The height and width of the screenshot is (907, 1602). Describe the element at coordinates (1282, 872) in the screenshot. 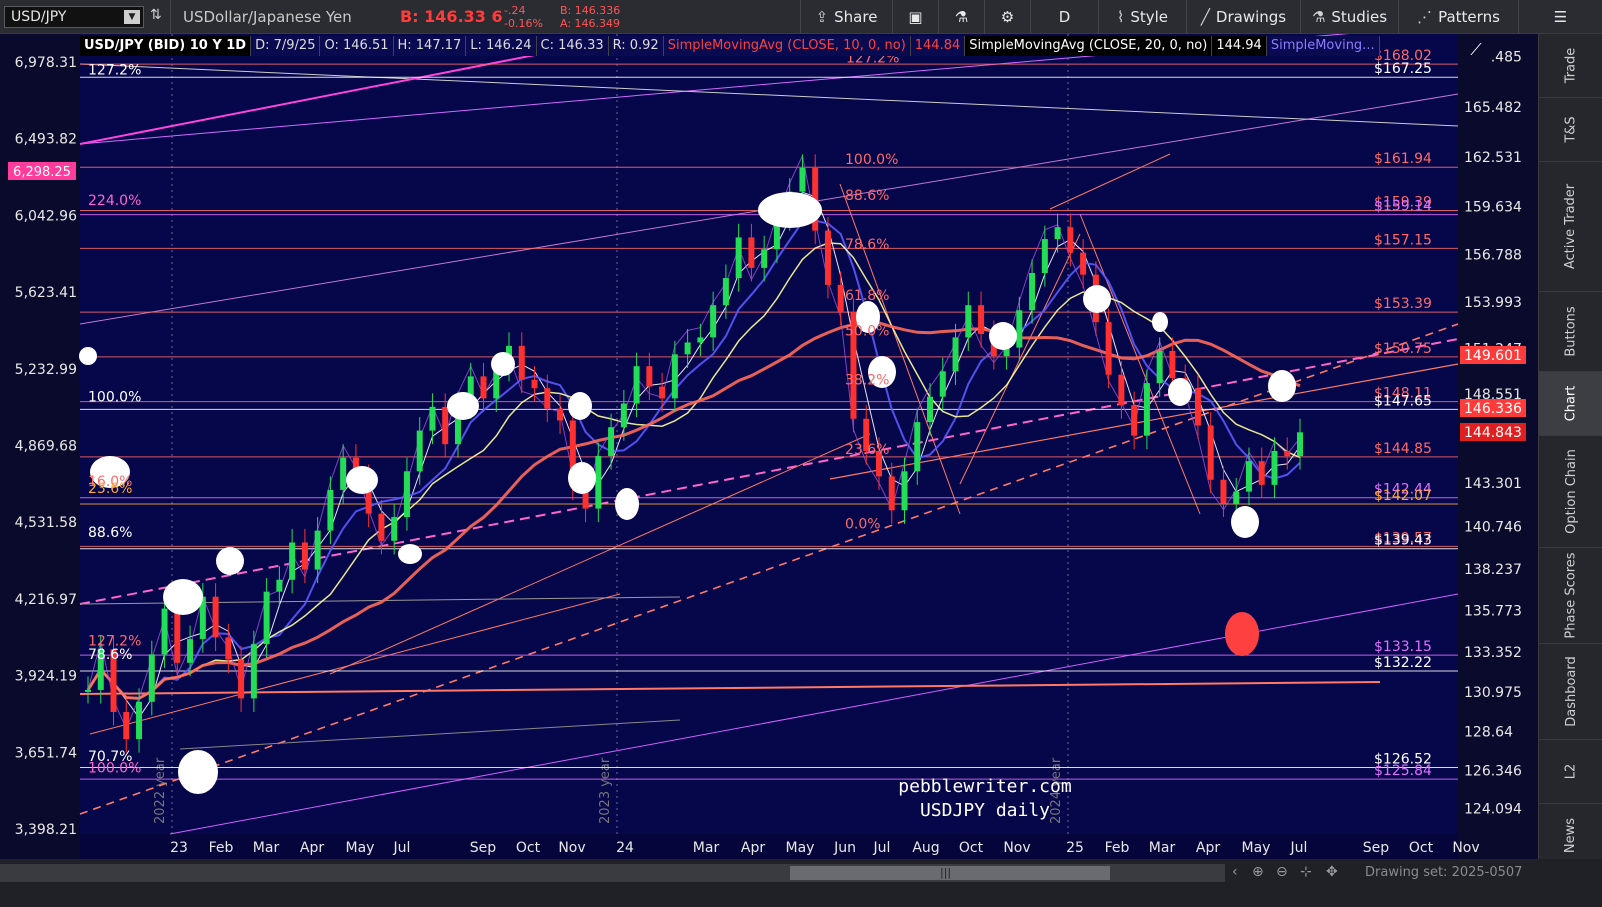

I see `zoom-out-icon: ⊖` at that location.